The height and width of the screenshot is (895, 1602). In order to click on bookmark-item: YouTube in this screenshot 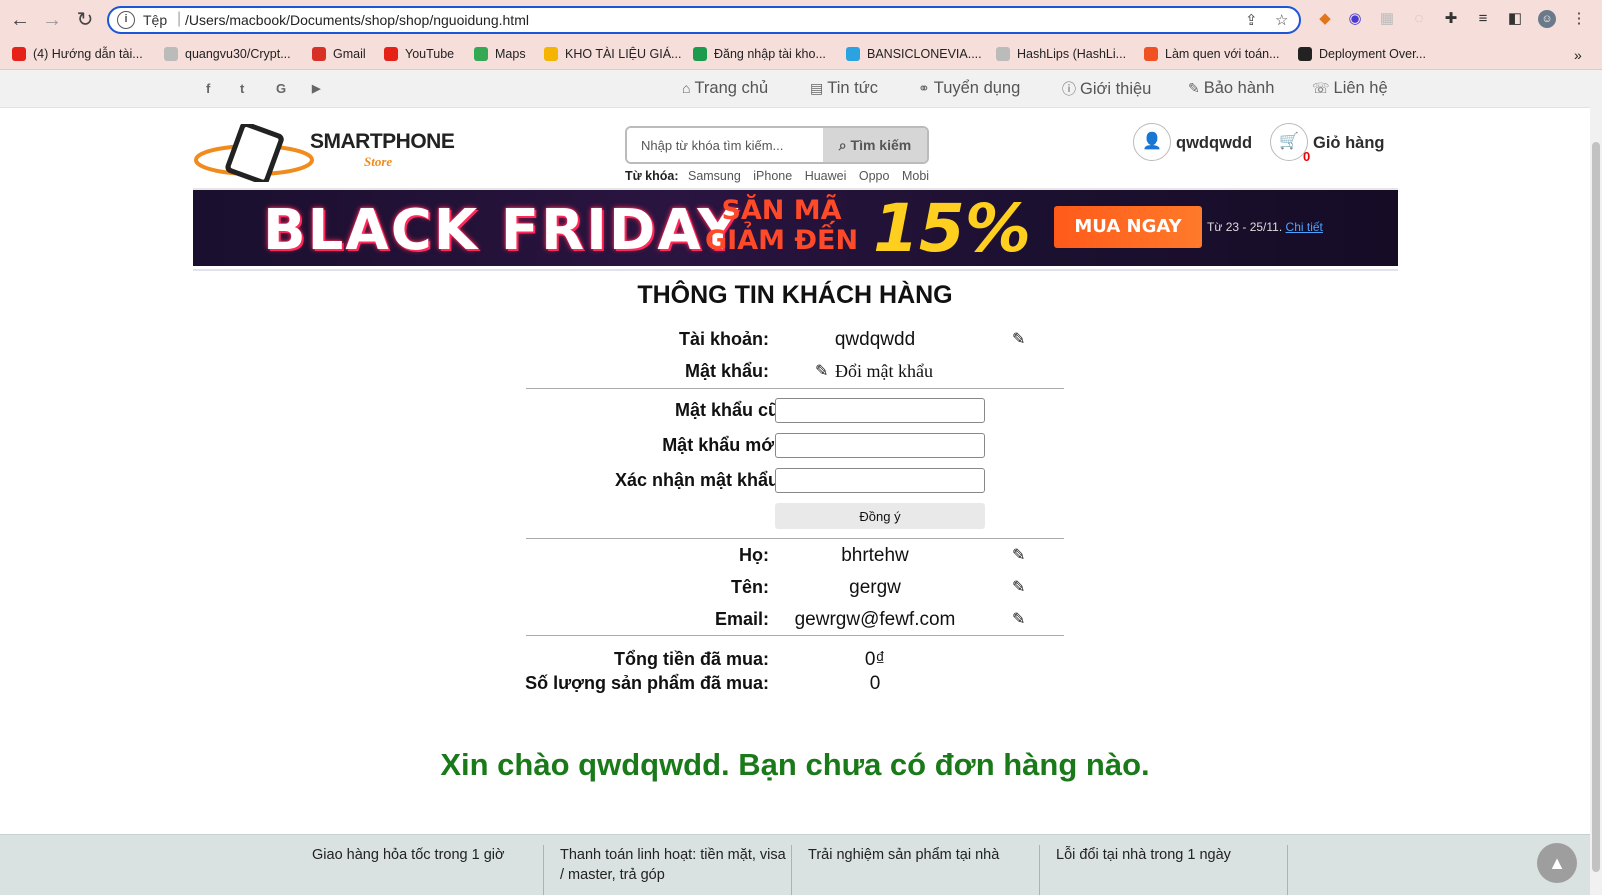, I will do `click(419, 54)`.